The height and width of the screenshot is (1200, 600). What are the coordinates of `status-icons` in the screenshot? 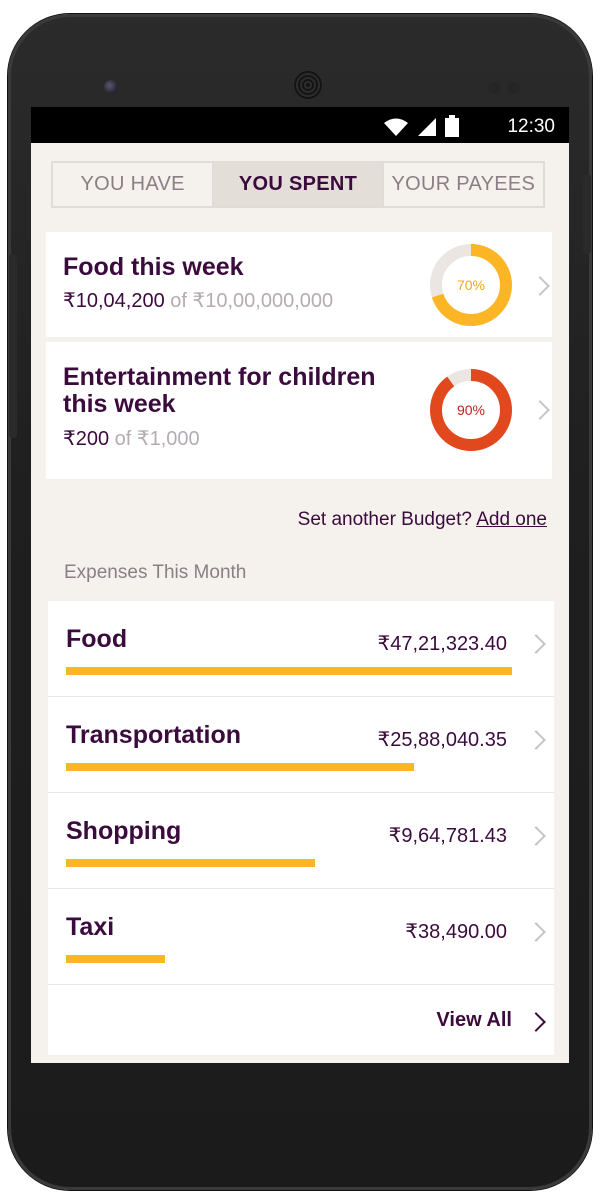 It's located at (421, 126).